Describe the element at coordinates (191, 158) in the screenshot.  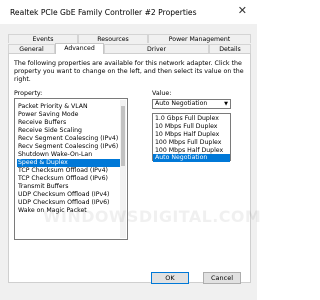
I see `value-option-highlighted: Auto Negotiation` at that location.